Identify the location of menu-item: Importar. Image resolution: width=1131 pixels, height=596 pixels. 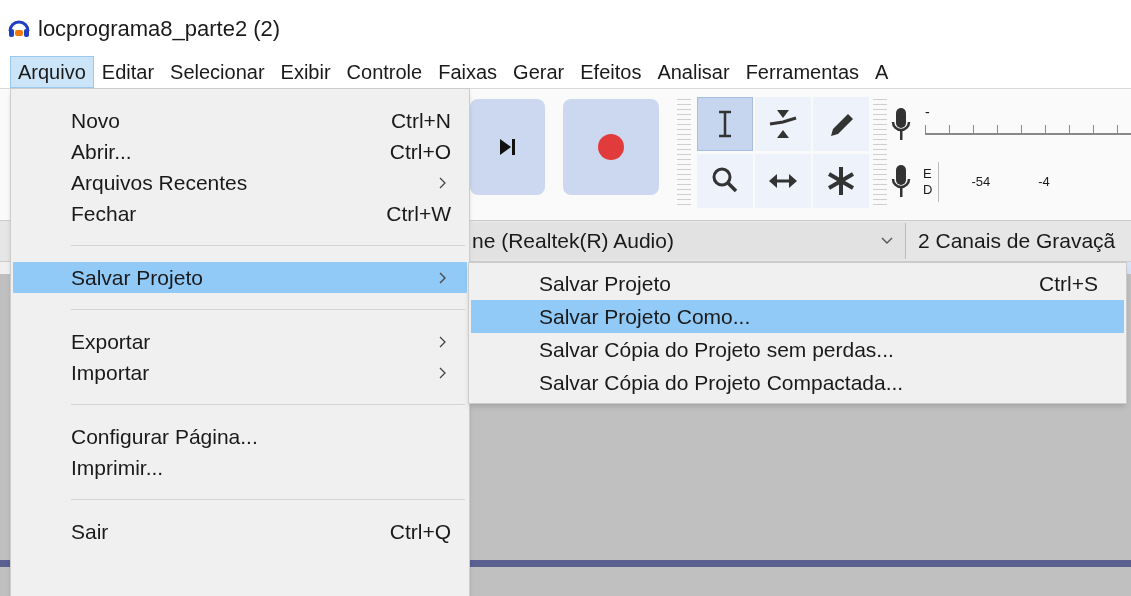
(240, 372).